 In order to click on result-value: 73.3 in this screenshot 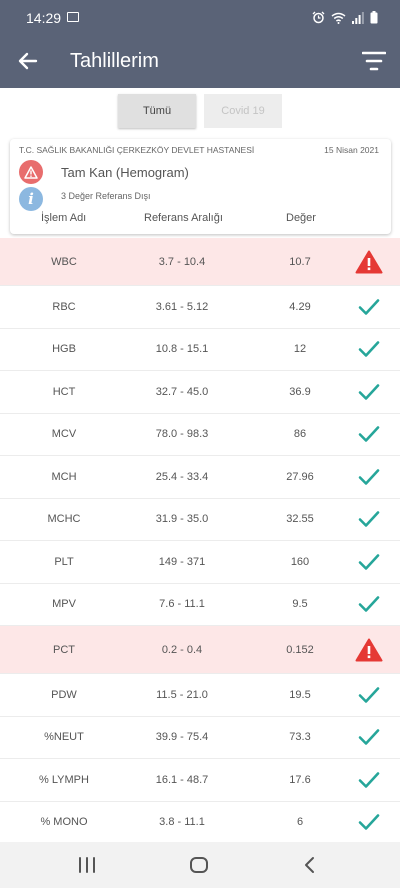, I will do `click(300, 737)`.